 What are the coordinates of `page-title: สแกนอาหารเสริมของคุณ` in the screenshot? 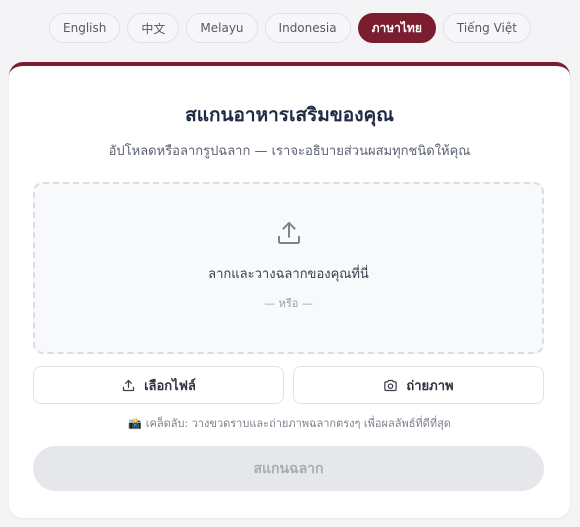 It's located at (289, 115).